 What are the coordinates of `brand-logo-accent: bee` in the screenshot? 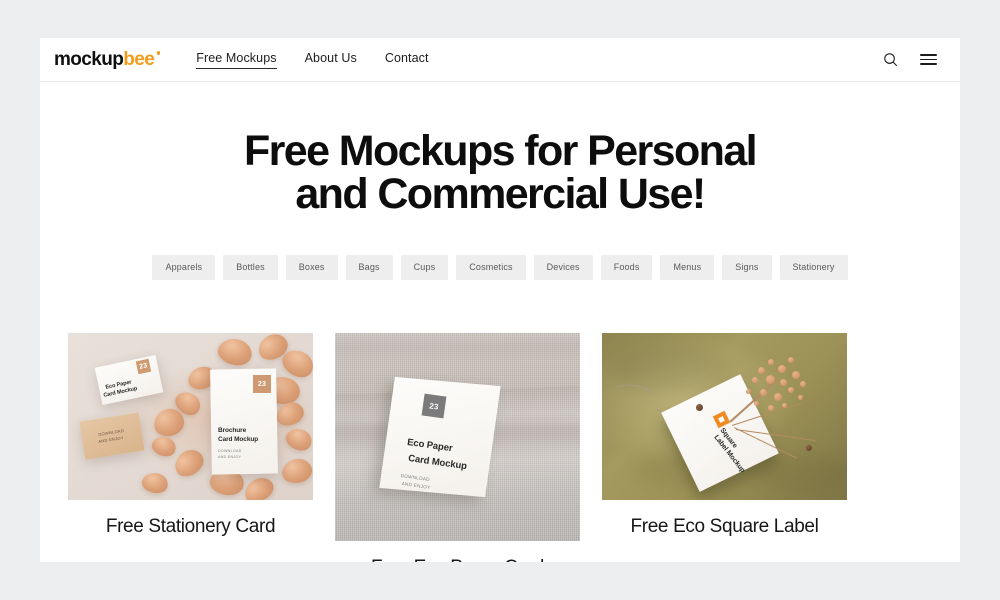 It's located at (139, 59).